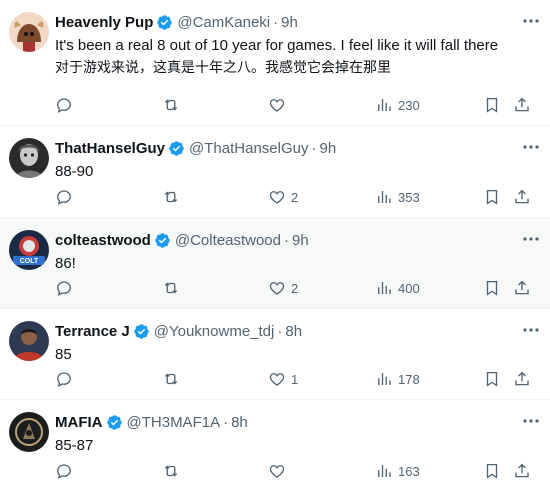 The width and height of the screenshot is (550, 495). Describe the element at coordinates (409, 105) in the screenshot. I see `view-count: 230` at that location.